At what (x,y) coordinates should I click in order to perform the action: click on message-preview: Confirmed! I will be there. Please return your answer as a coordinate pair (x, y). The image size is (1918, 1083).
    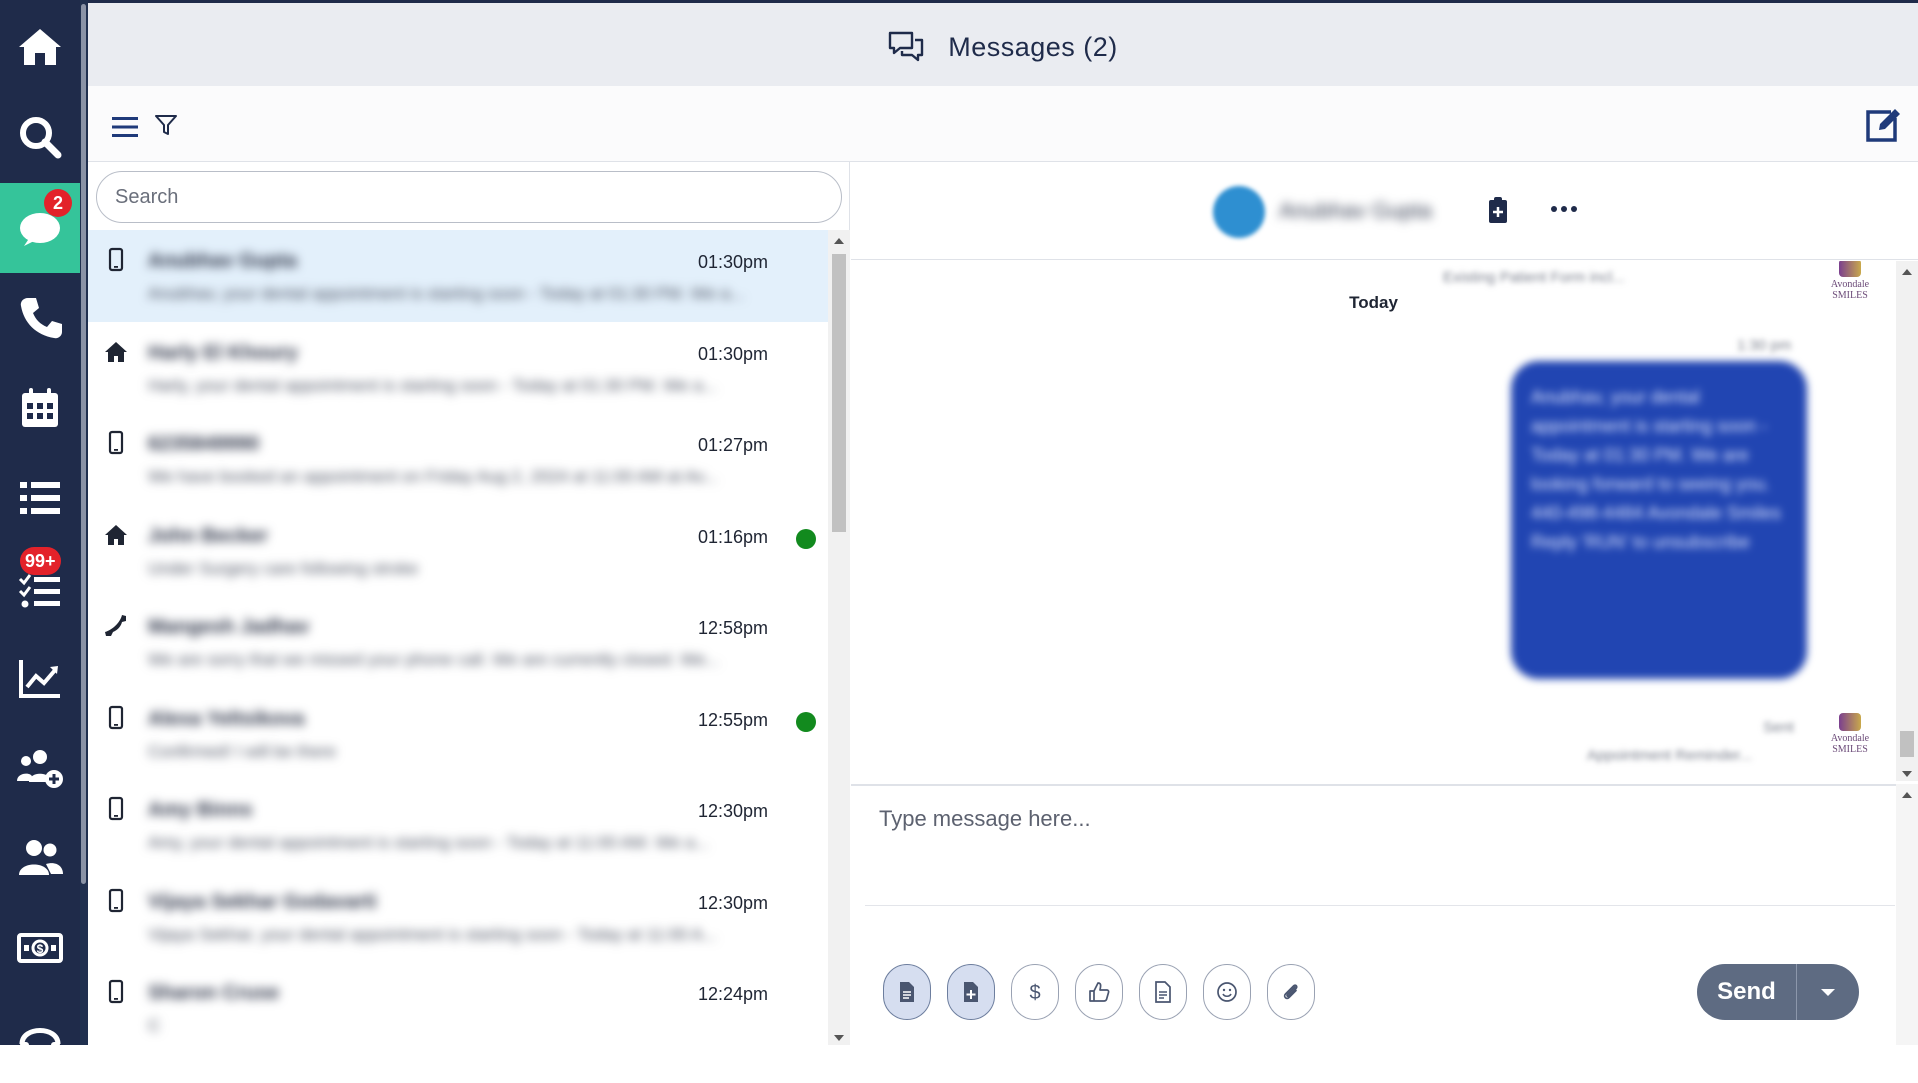
    Looking at the image, I should click on (242, 751).